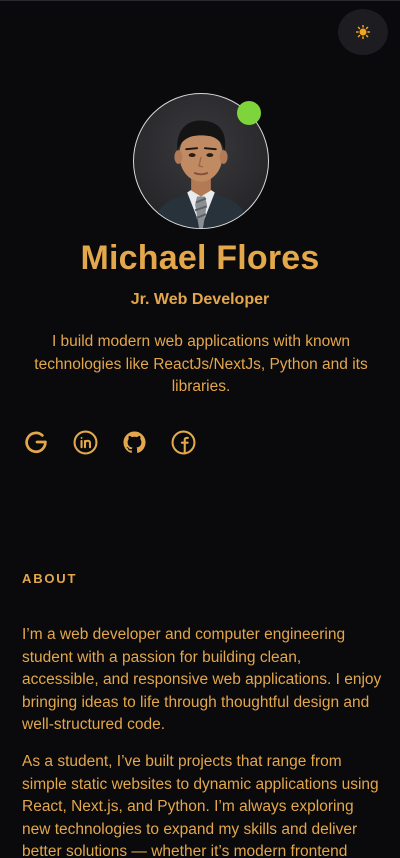 The image size is (400, 858). Describe the element at coordinates (110, 442) in the screenshot. I see `social-links` at that location.